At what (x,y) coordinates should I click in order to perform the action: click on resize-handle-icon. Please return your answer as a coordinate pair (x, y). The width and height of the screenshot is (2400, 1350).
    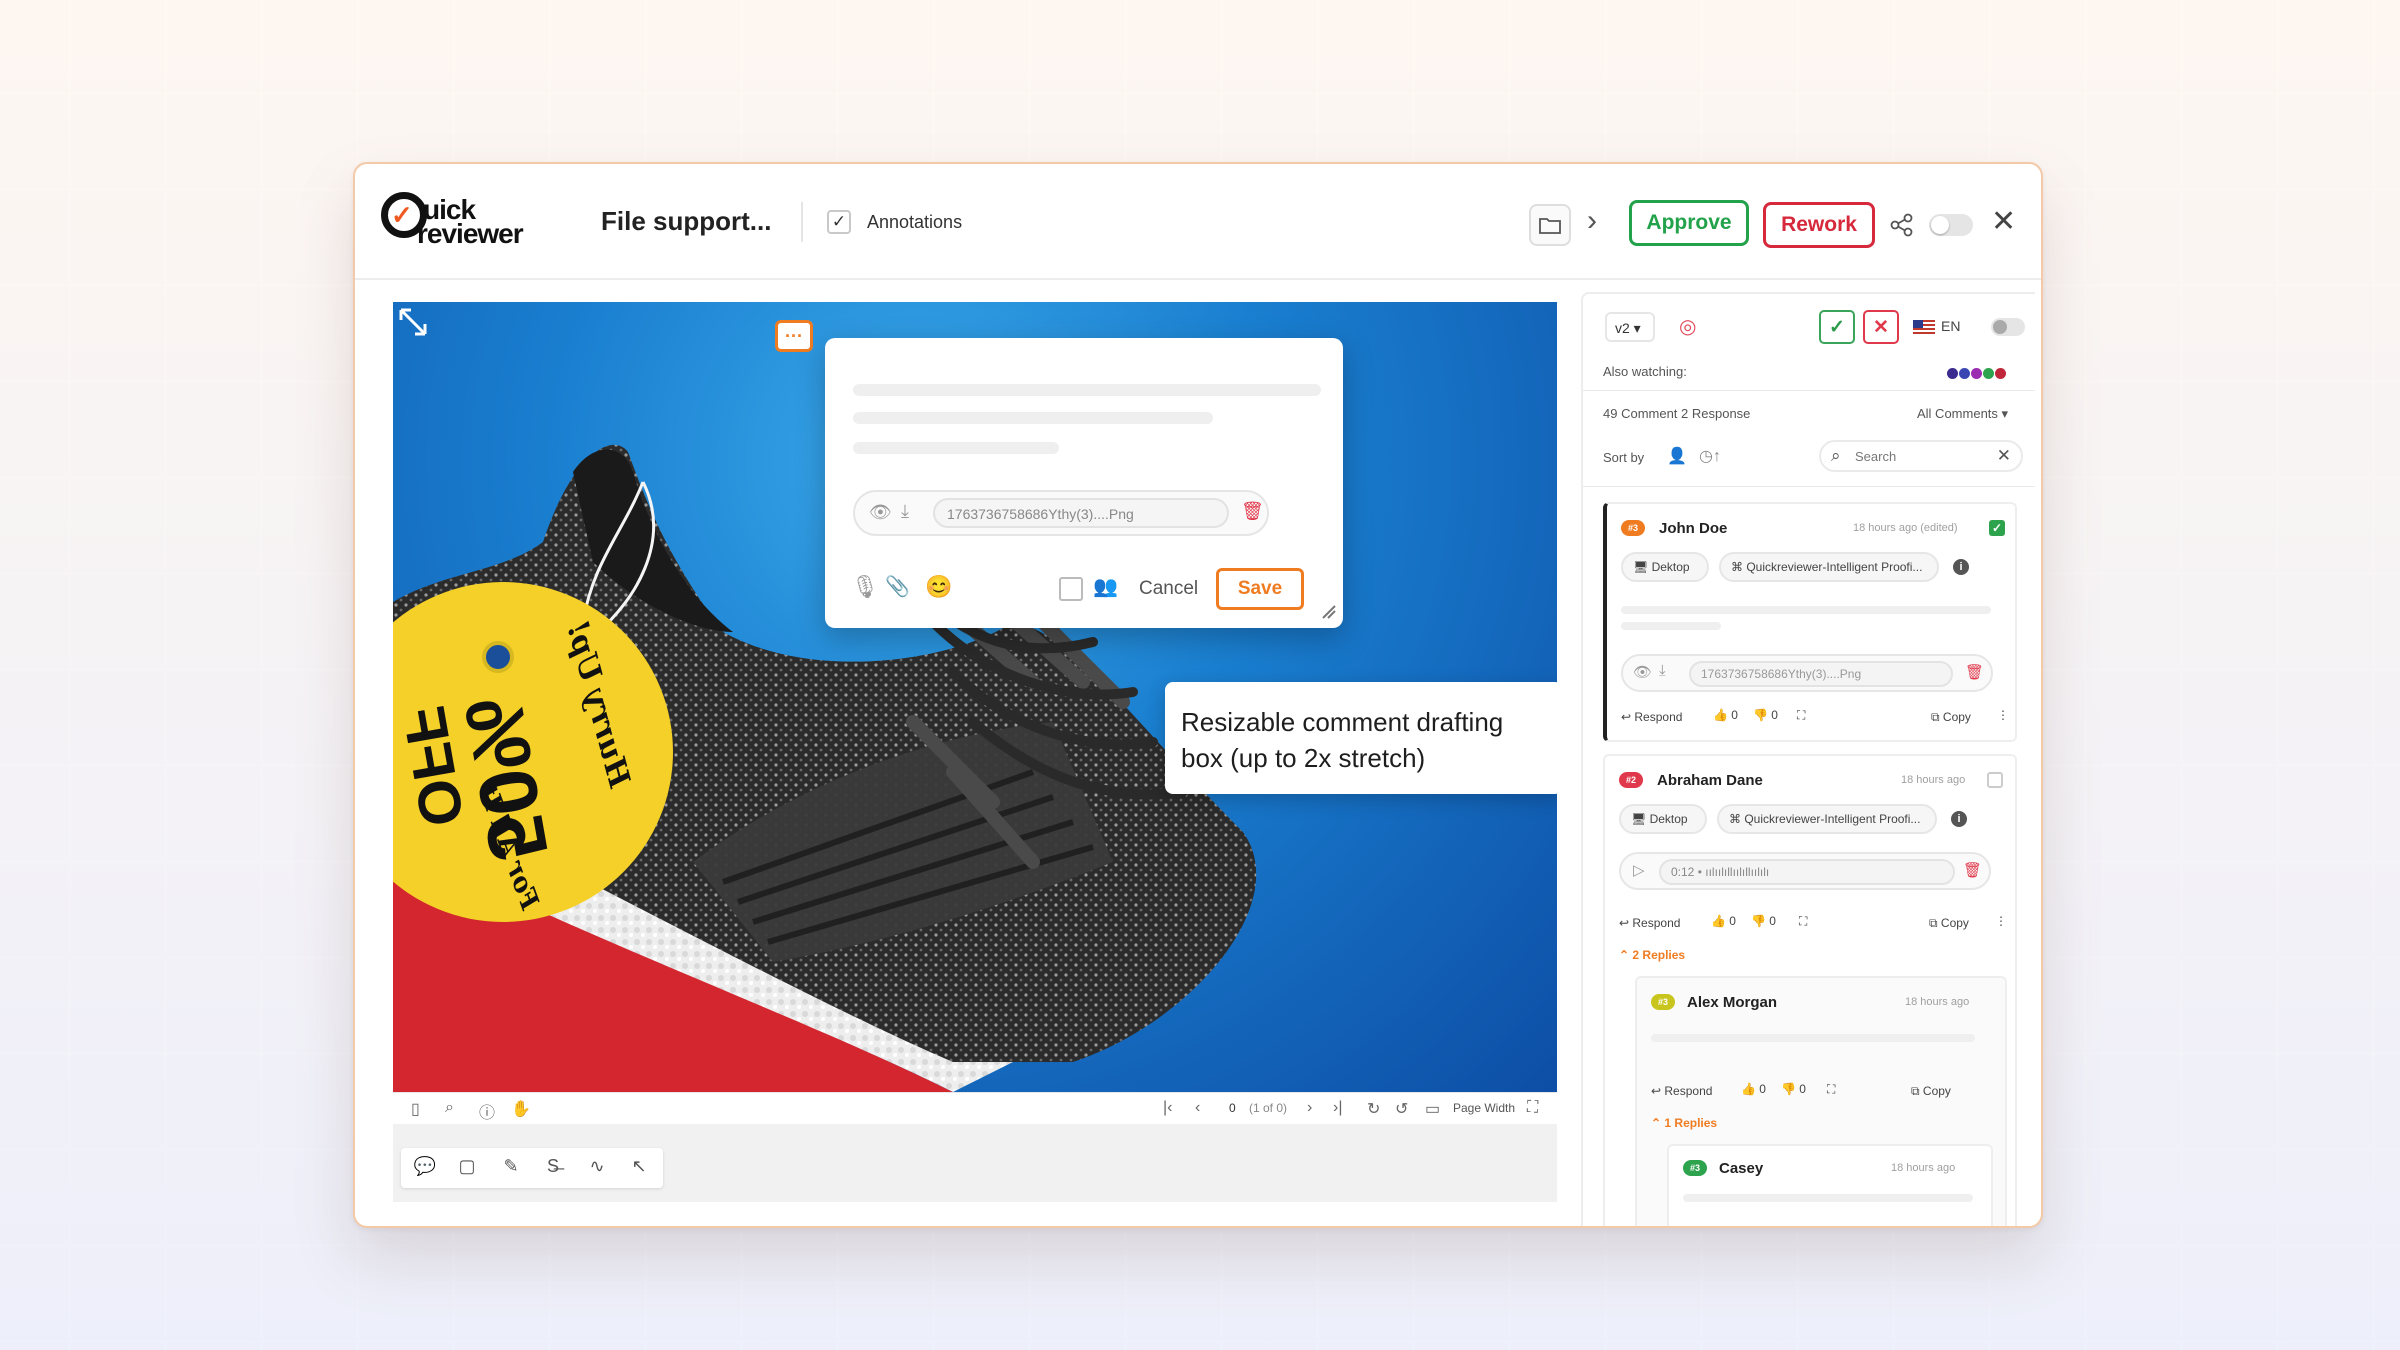
    Looking at the image, I should click on (1329, 612).